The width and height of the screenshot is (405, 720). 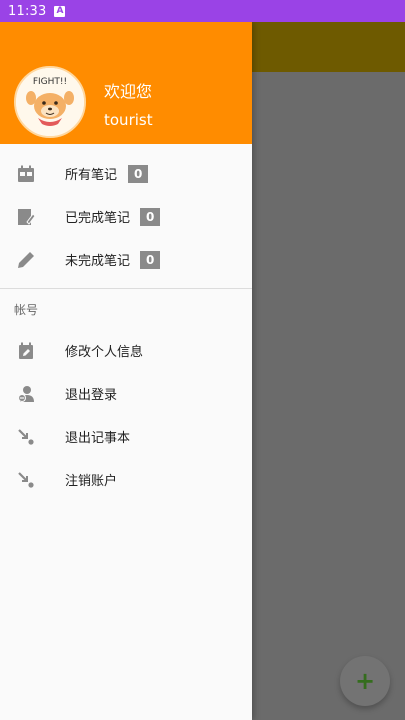 I want to click on account-remove-icon, so click(x=26, y=394).